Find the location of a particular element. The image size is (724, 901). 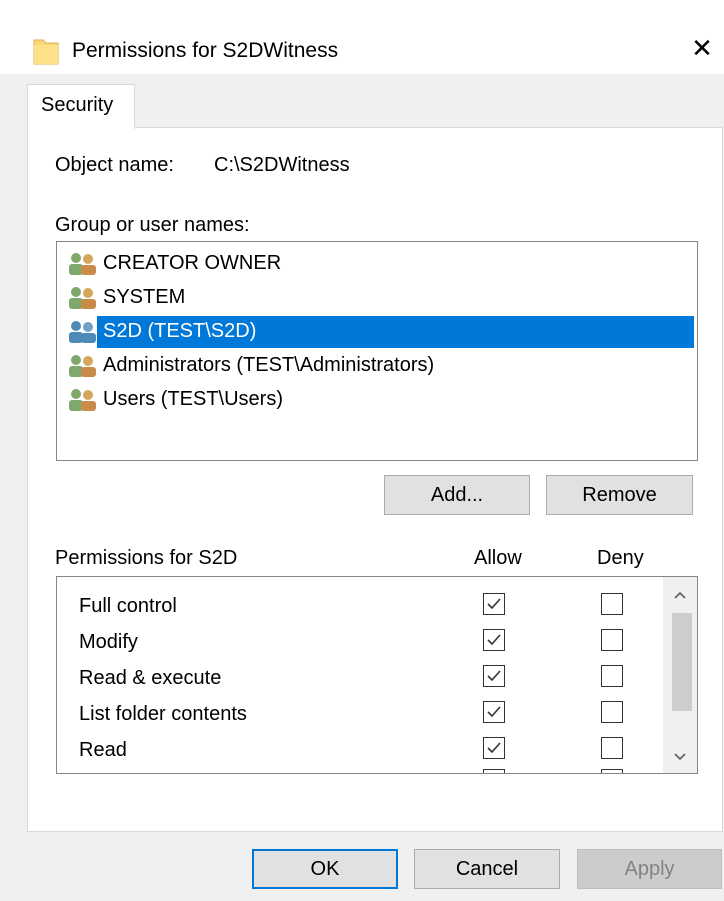

list-item-system: SYSTEM is located at coordinates (381, 298).